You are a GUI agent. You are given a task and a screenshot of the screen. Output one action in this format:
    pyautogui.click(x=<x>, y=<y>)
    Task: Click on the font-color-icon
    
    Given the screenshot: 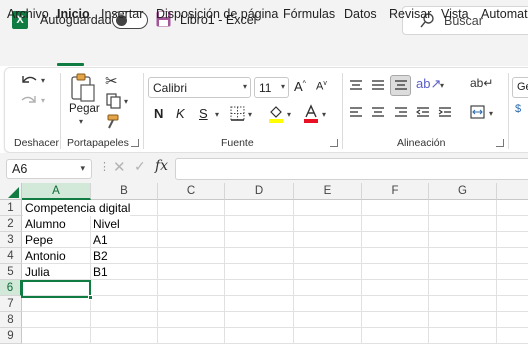 What is the action you would take?
    pyautogui.click(x=311, y=114)
    